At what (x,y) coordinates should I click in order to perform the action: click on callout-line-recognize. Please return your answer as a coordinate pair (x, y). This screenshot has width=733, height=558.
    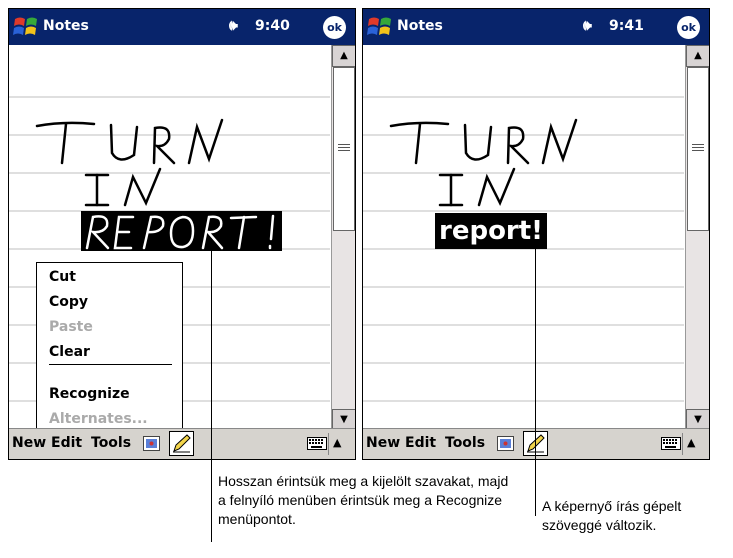
    Looking at the image, I should click on (211, 394).